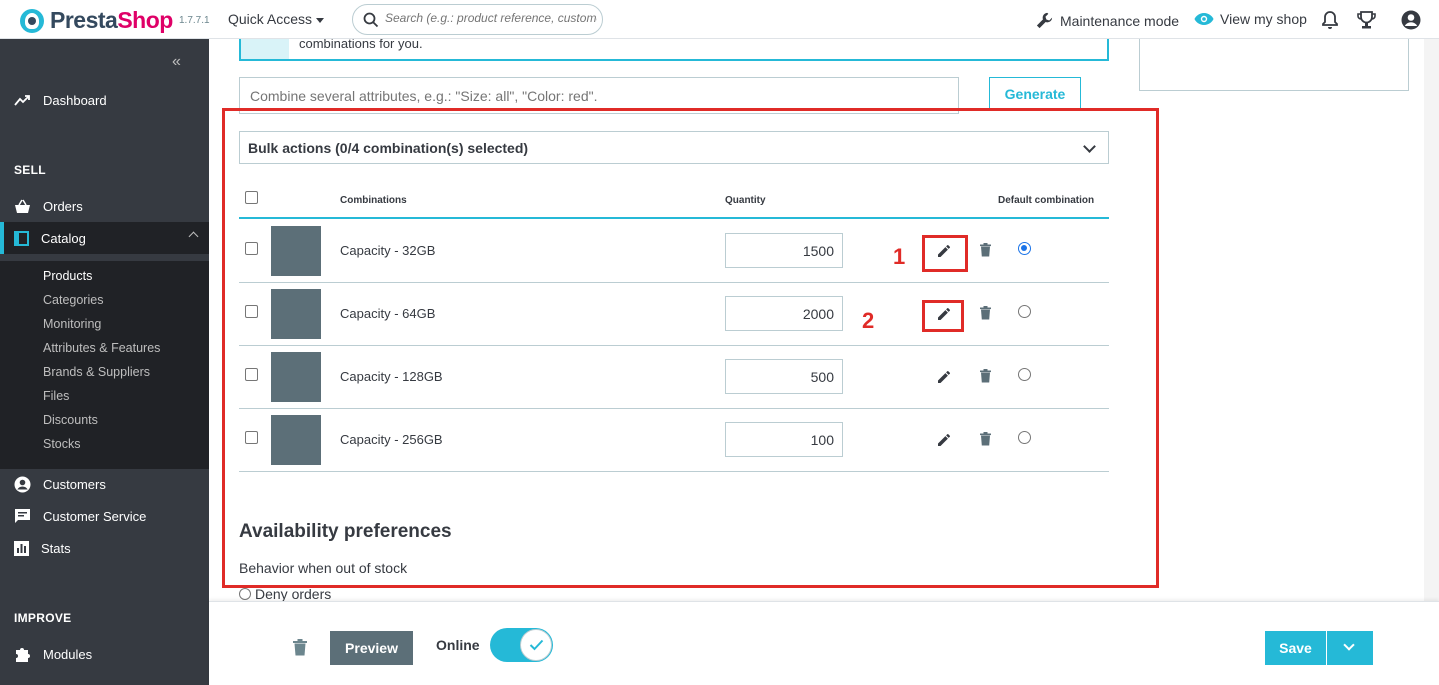  What do you see at coordinates (104, 238) in the screenshot?
I see `sidebar-item-catalog: Catalog` at bounding box center [104, 238].